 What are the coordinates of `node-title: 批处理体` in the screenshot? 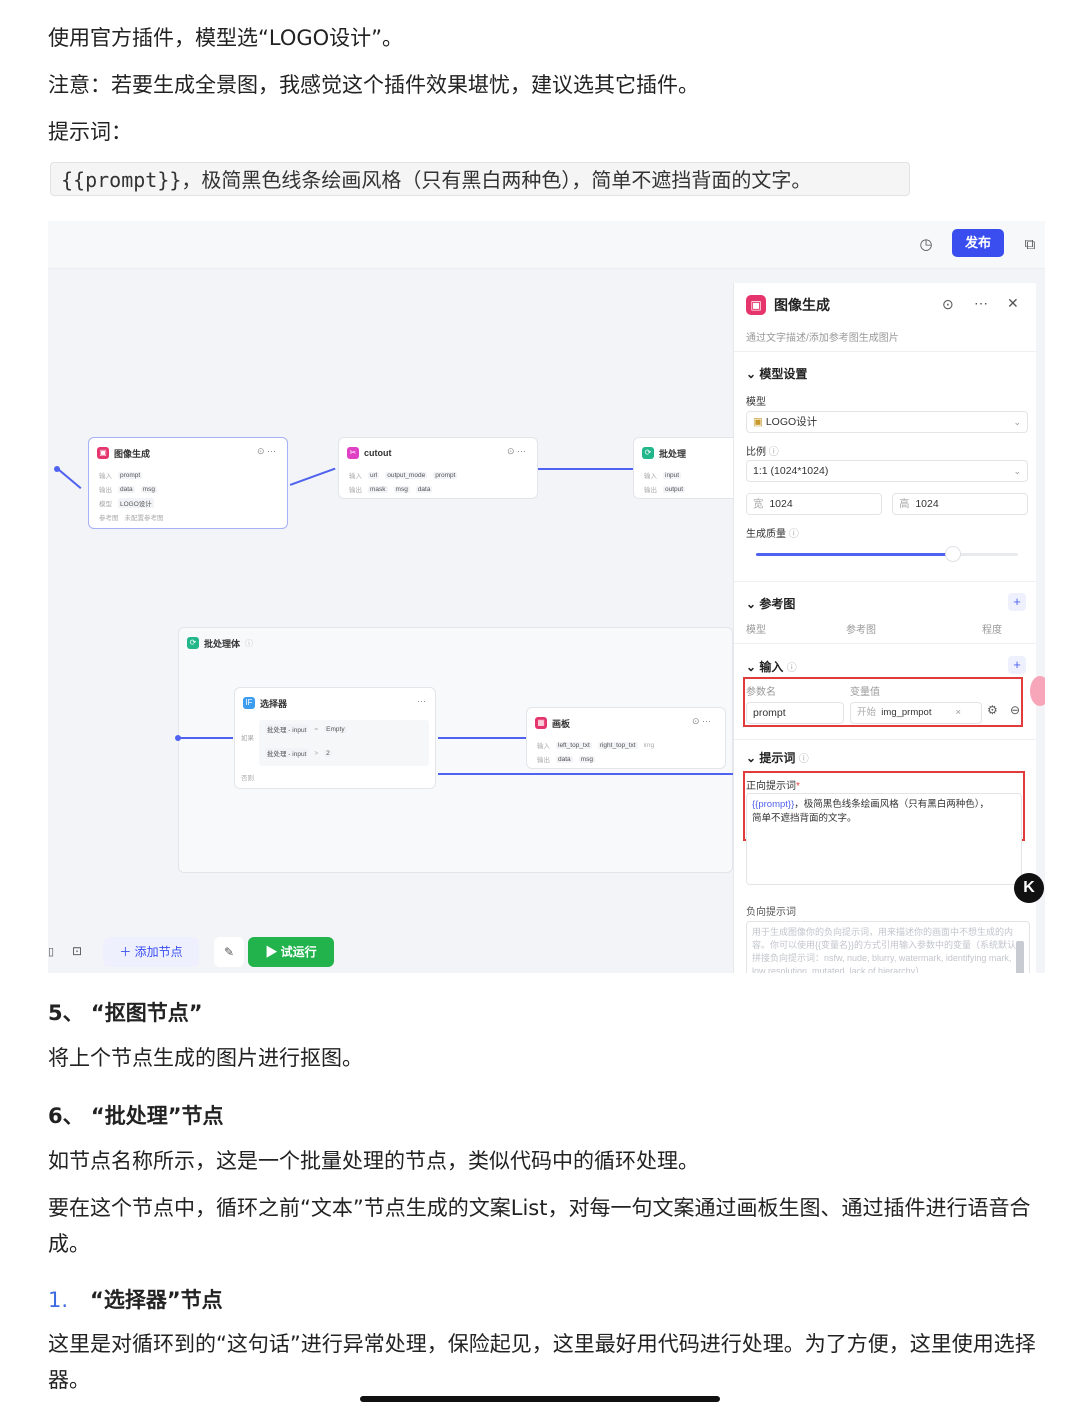 It's located at (222, 643).